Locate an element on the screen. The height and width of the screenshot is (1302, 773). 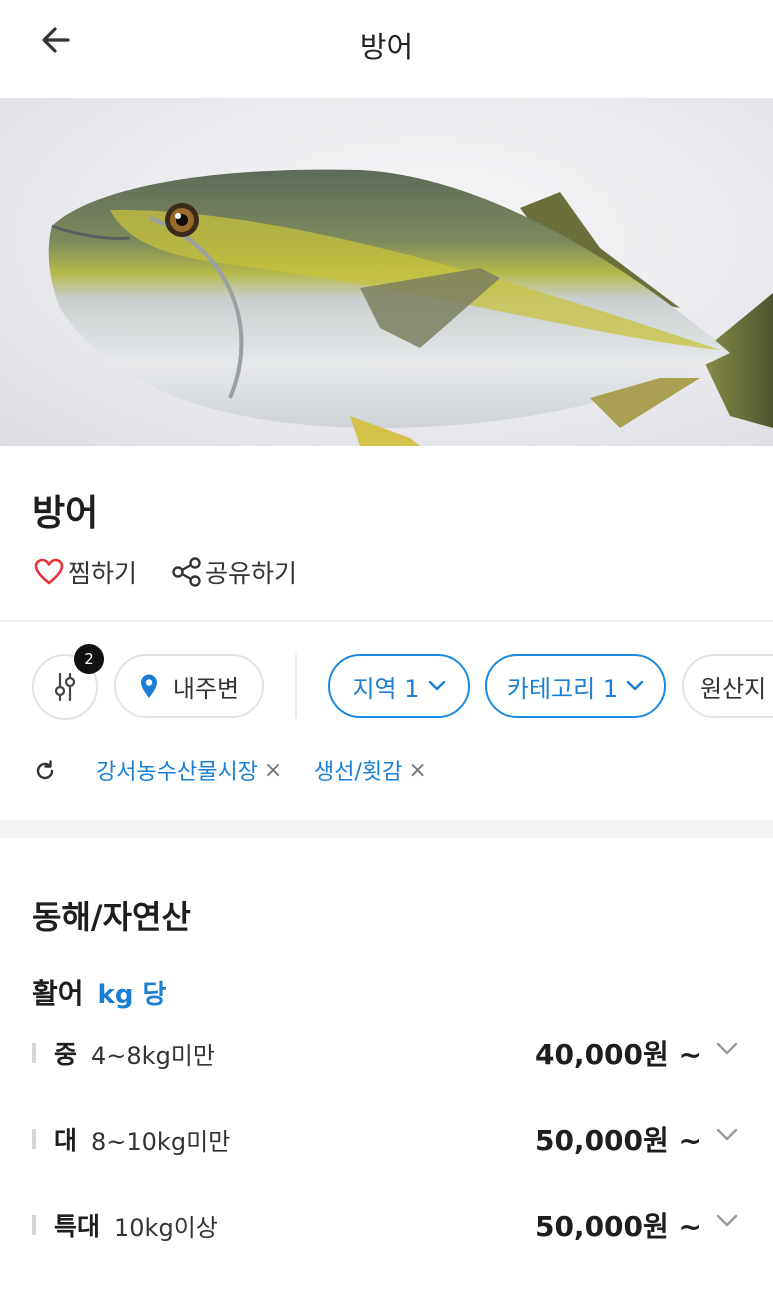
origin-filter-chip: 원산지 is located at coordinates (727, 686).